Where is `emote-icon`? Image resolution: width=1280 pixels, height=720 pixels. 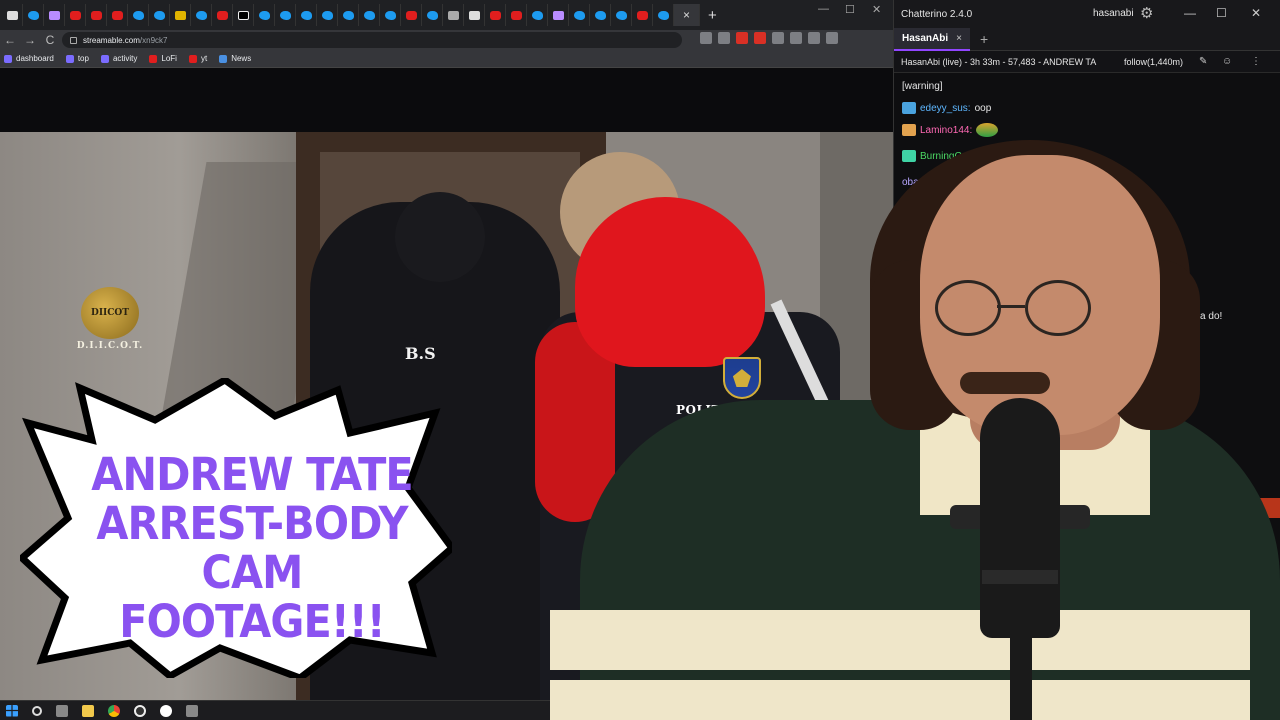 emote-icon is located at coordinates (987, 130).